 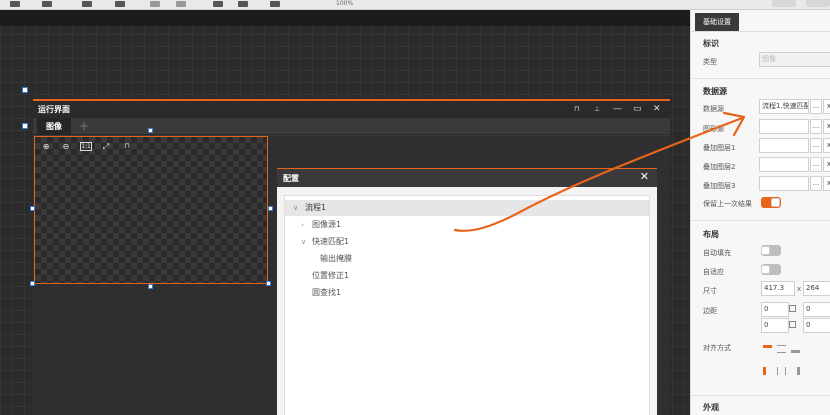 I want to click on align-middle-icon, so click(x=781, y=349).